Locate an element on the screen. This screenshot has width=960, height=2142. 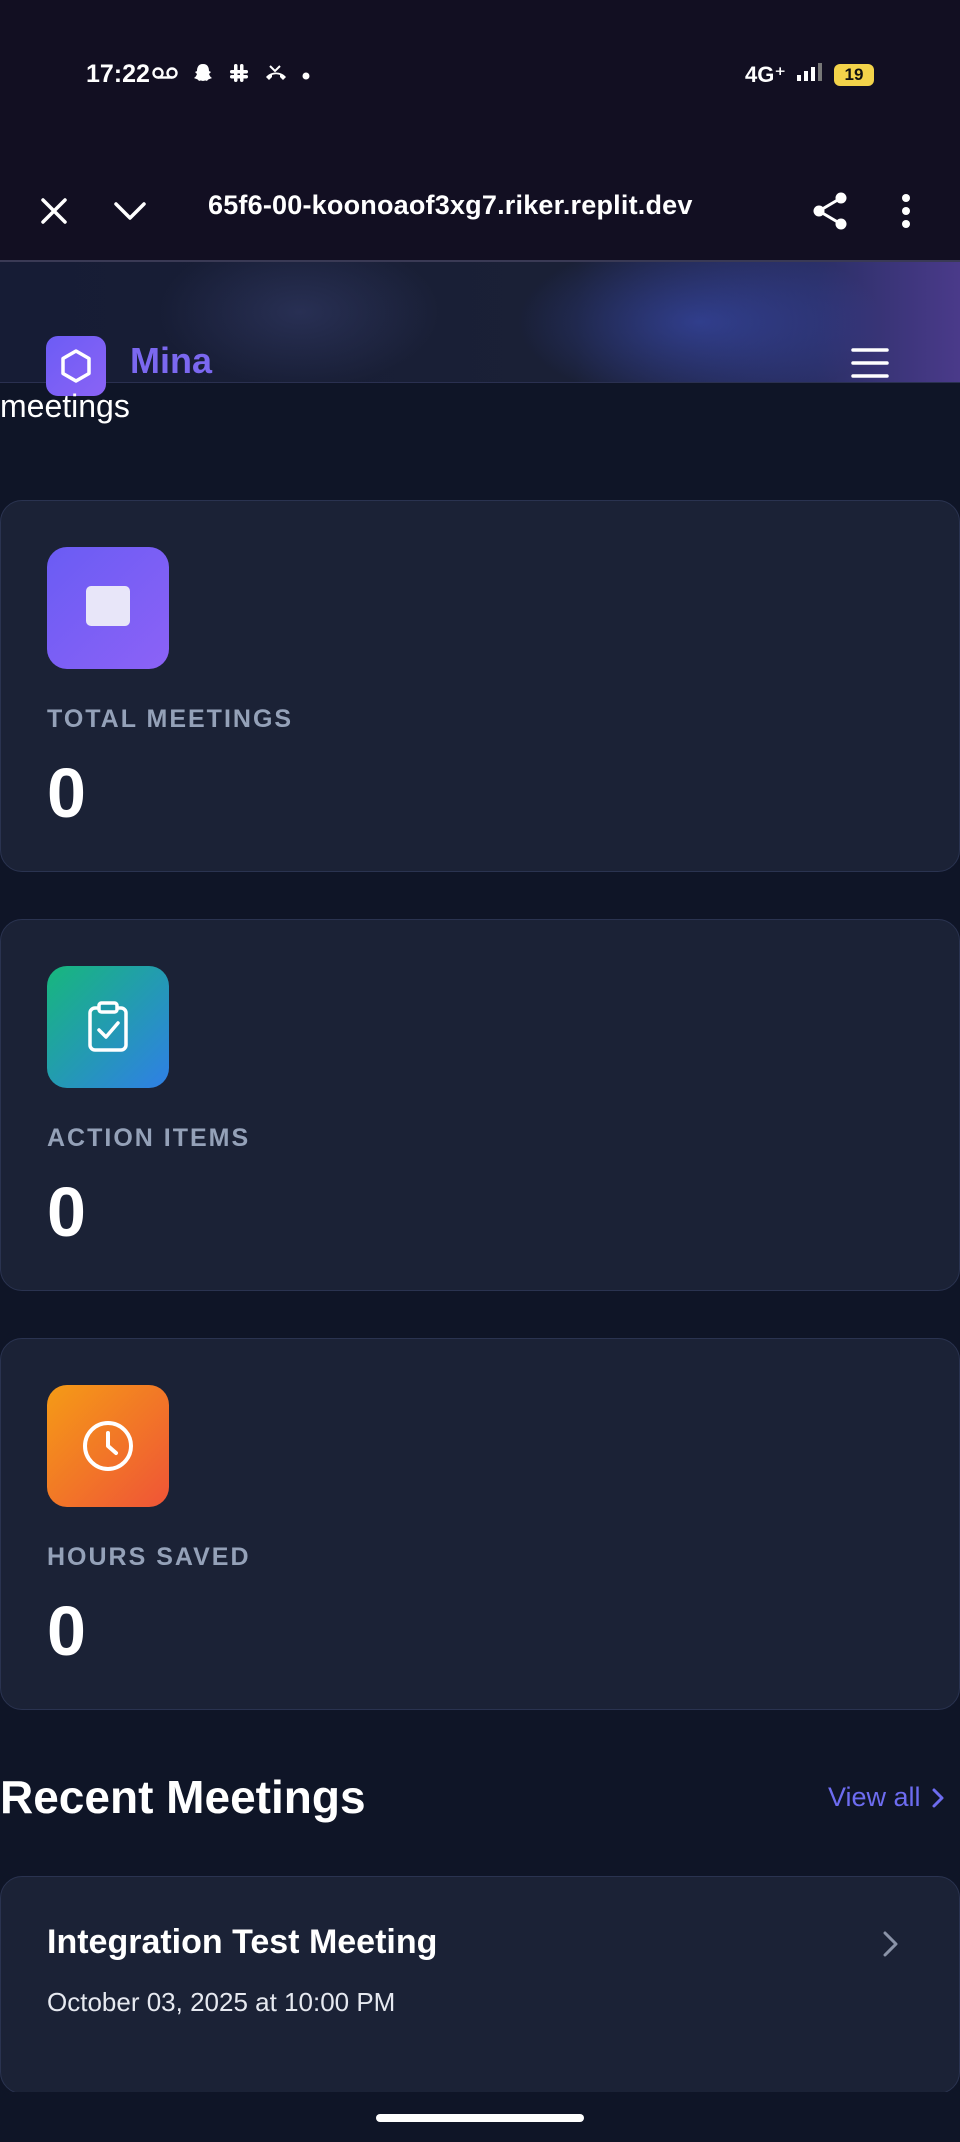
share-button is located at coordinates (830, 211).